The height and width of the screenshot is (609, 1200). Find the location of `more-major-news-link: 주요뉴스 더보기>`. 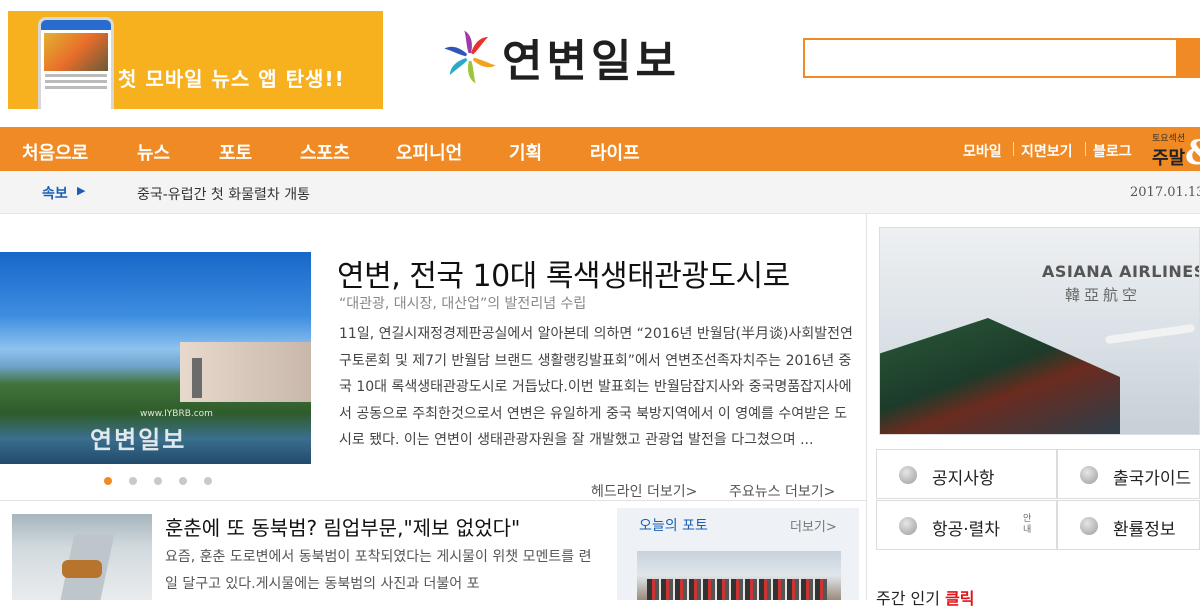

more-major-news-link: 주요뉴스 더보기> is located at coordinates (782, 491).